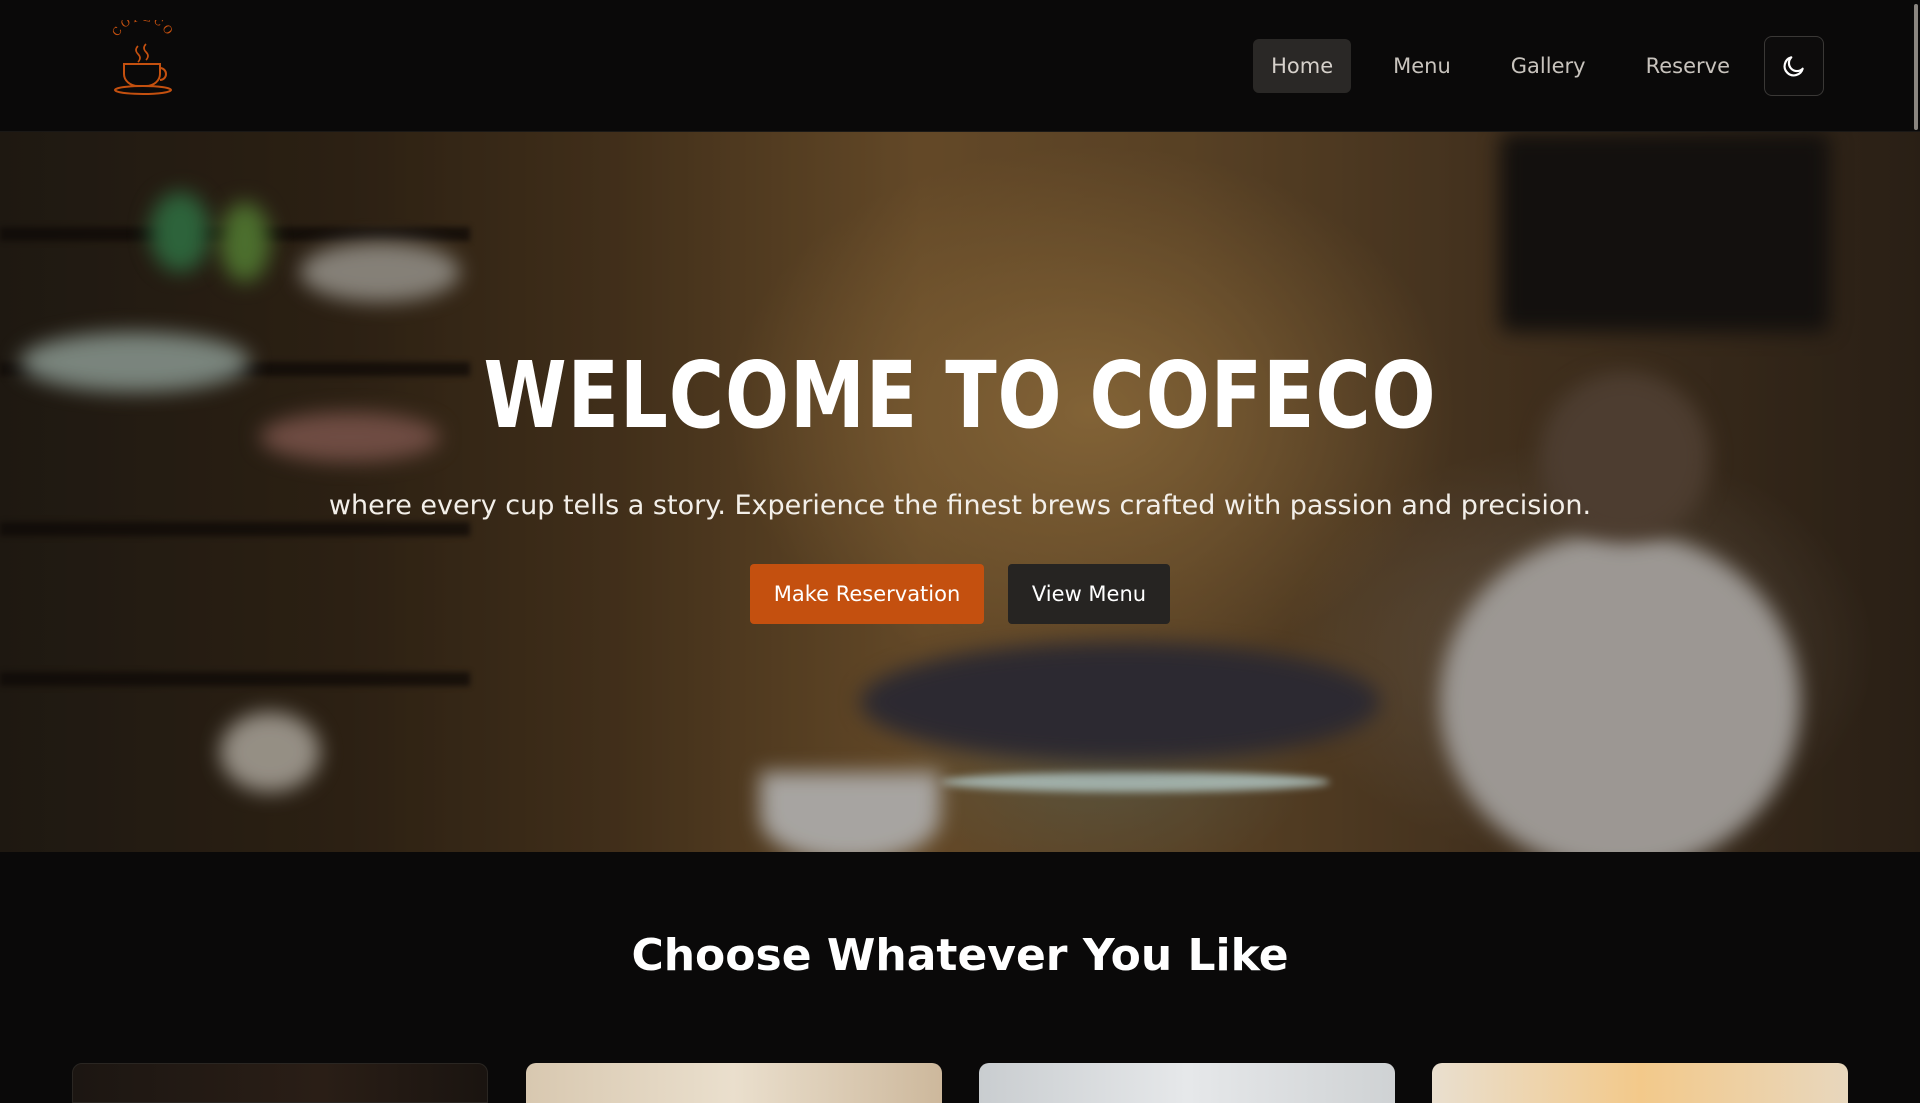 The image size is (1920, 1103). Describe the element at coordinates (960, 395) in the screenshot. I see `hero-title: WELCOME TO COFECO` at that location.